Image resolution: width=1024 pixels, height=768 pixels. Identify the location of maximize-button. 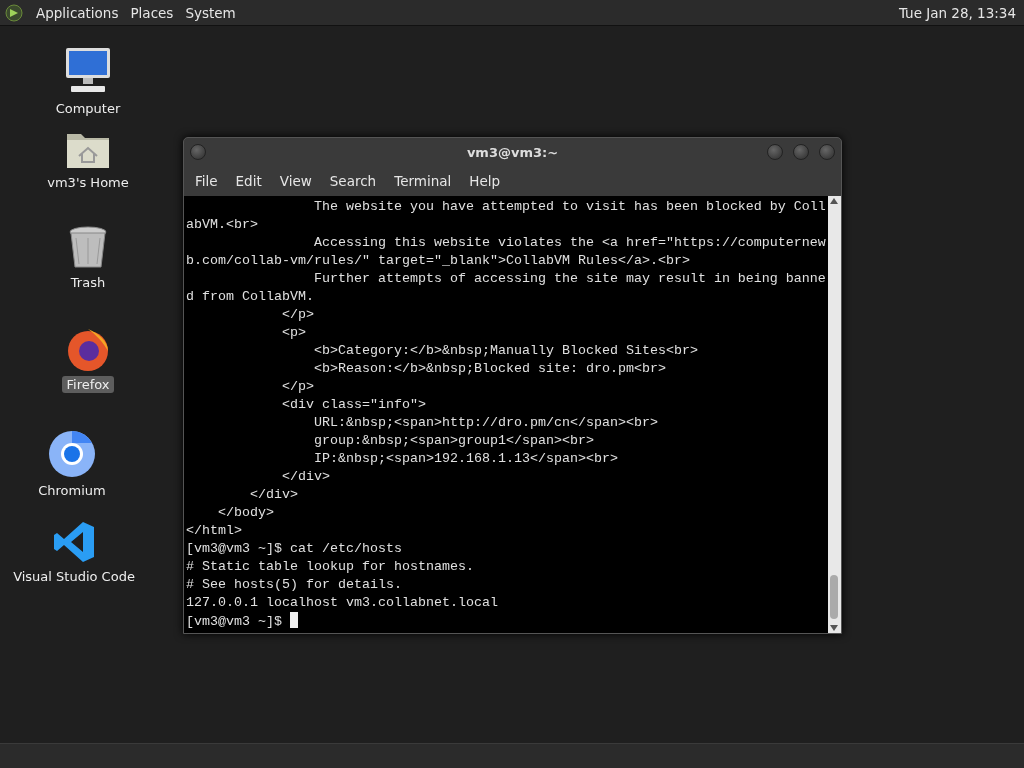
(801, 152).